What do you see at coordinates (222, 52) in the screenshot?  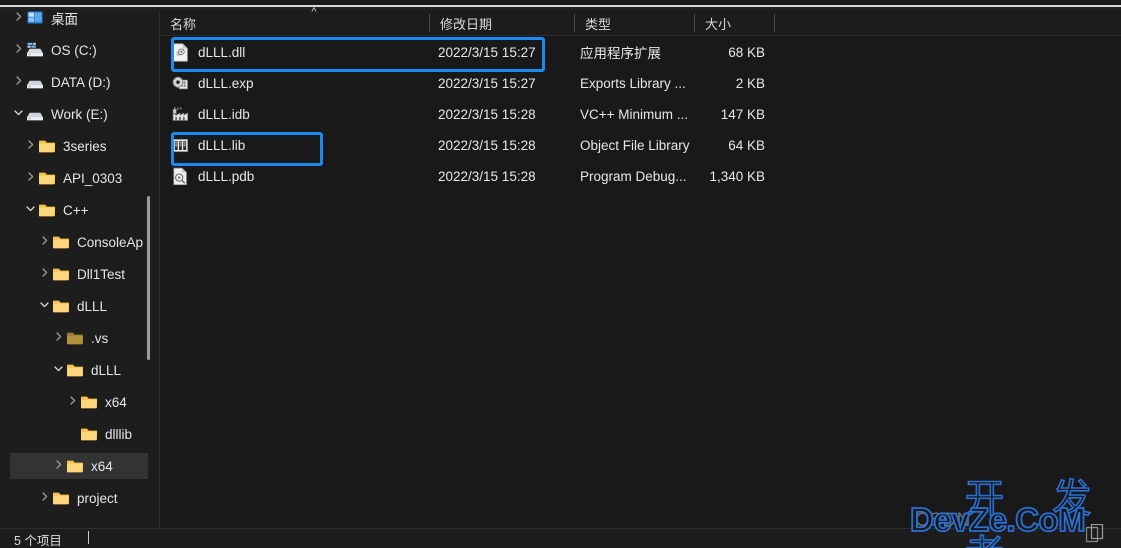 I see `file-name-label: dLLL.dll` at bounding box center [222, 52].